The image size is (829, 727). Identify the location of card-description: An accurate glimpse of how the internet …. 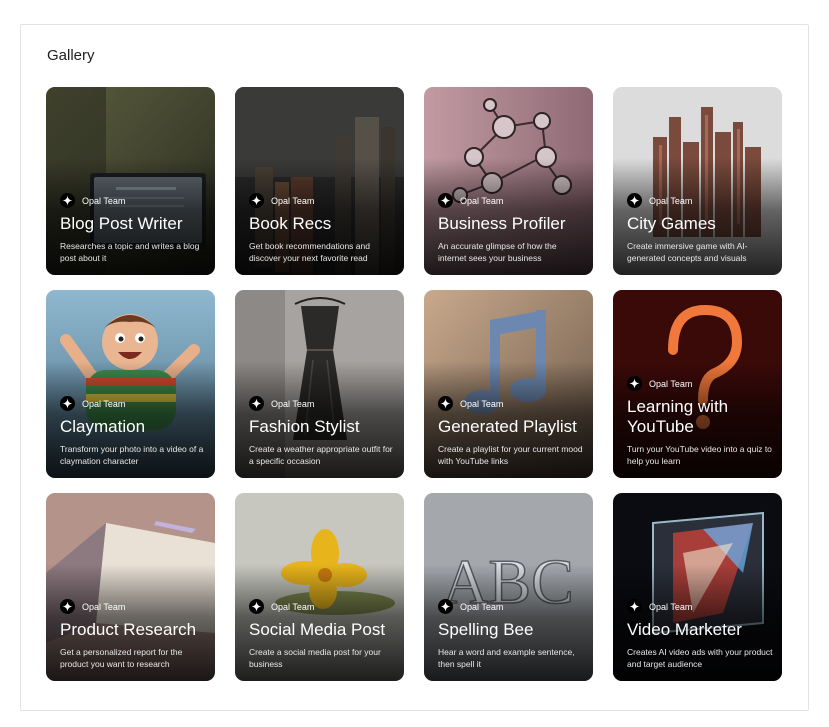
(497, 252).